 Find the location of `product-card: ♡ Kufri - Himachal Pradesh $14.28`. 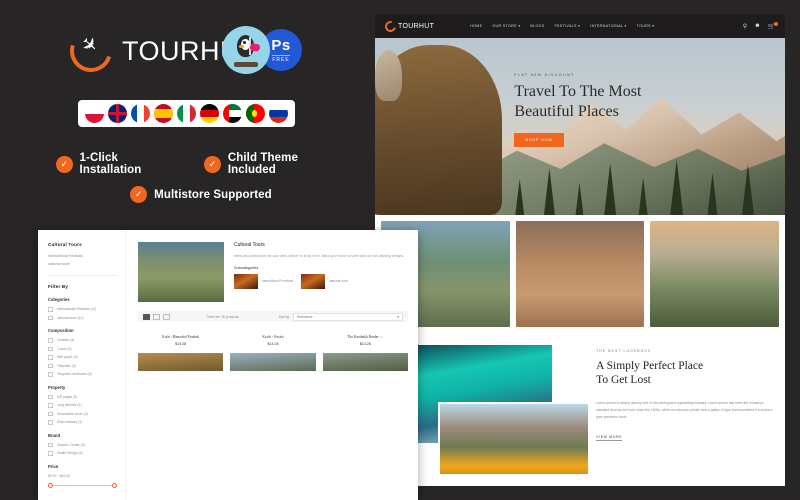

product-card: ♡ Kufri - Himachal Pradesh $14.28 is located at coordinates (176, 338).